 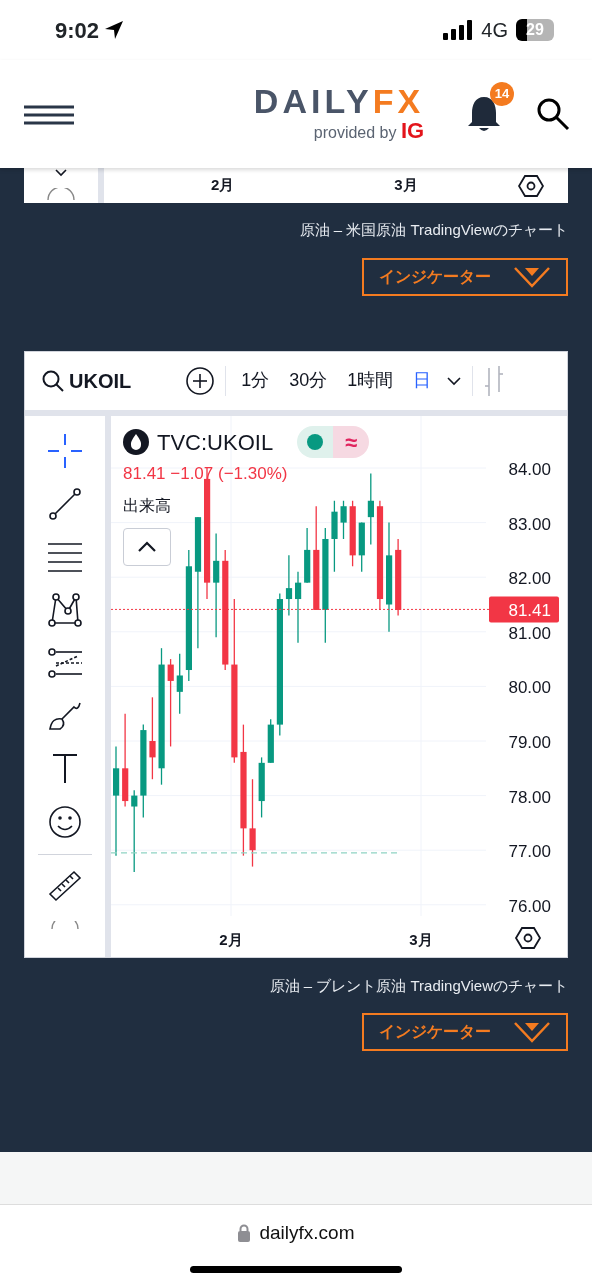 I want to click on chevron-up-icon, so click(x=147, y=547).